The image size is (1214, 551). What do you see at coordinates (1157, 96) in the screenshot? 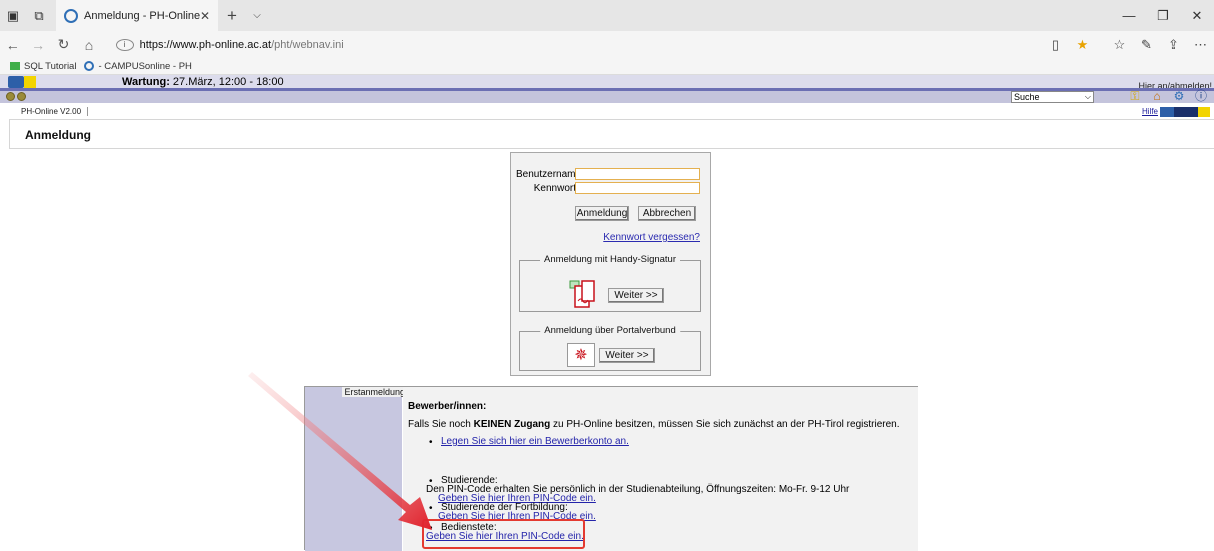
I see `home-icon: ⌂` at bounding box center [1157, 96].